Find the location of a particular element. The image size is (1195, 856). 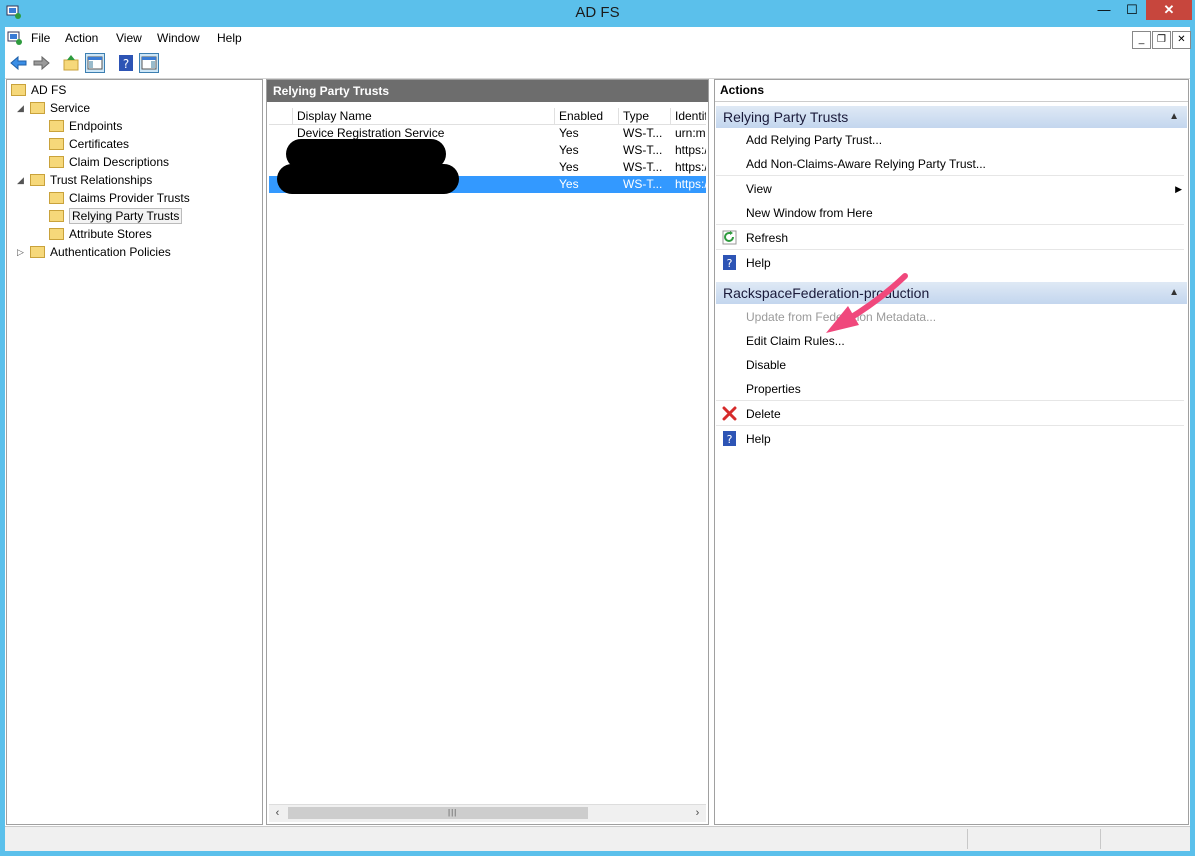

action-label: Delete is located at coordinates (763, 414).